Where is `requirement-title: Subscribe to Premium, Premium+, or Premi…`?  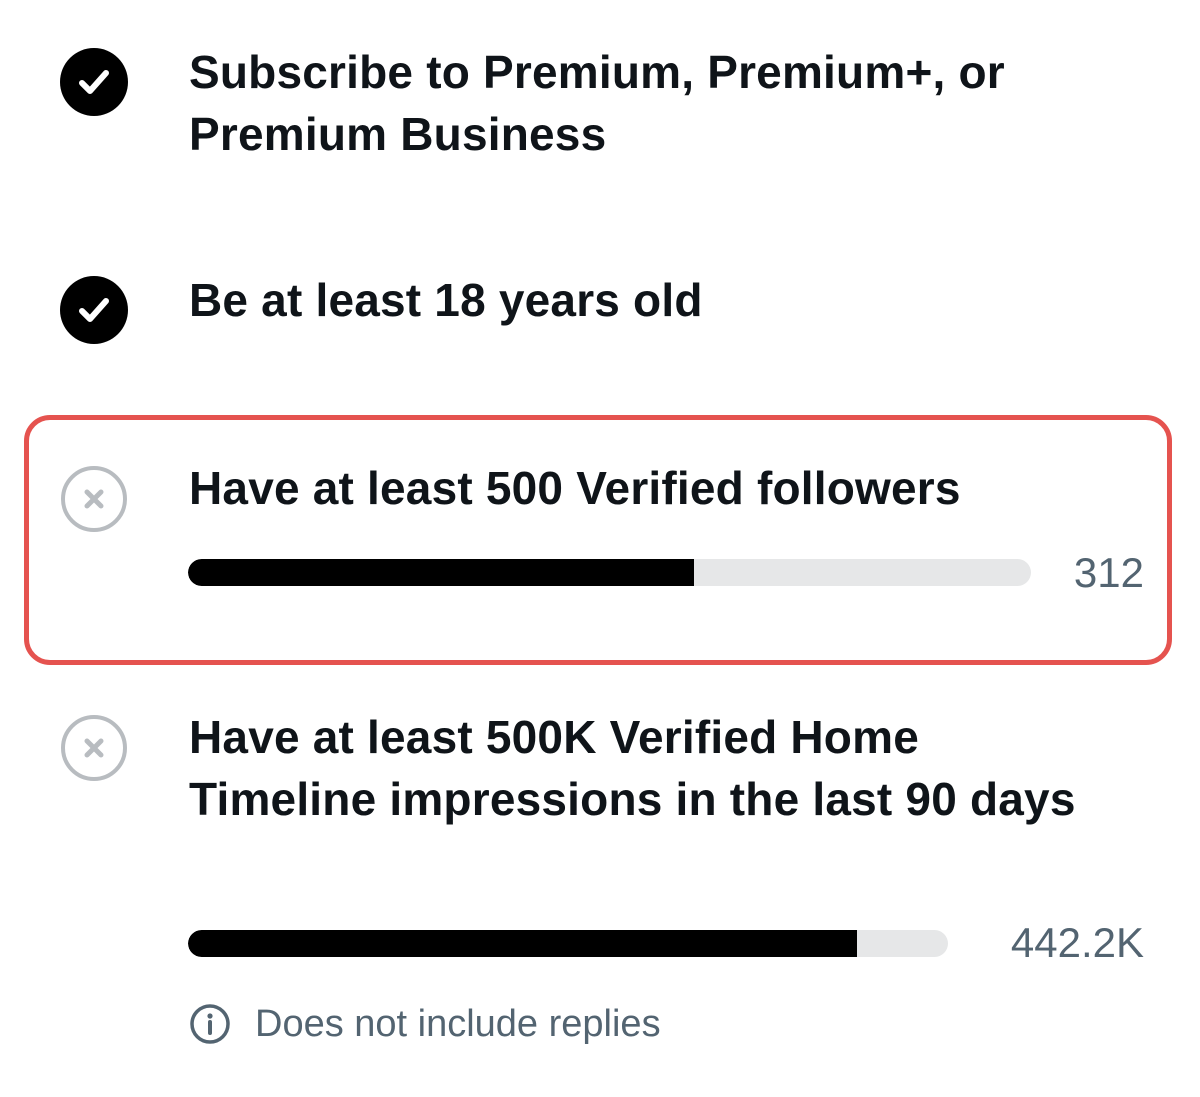 requirement-title: Subscribe to Premium, Premium+, or Premi… is located at coordinates (597, 103).